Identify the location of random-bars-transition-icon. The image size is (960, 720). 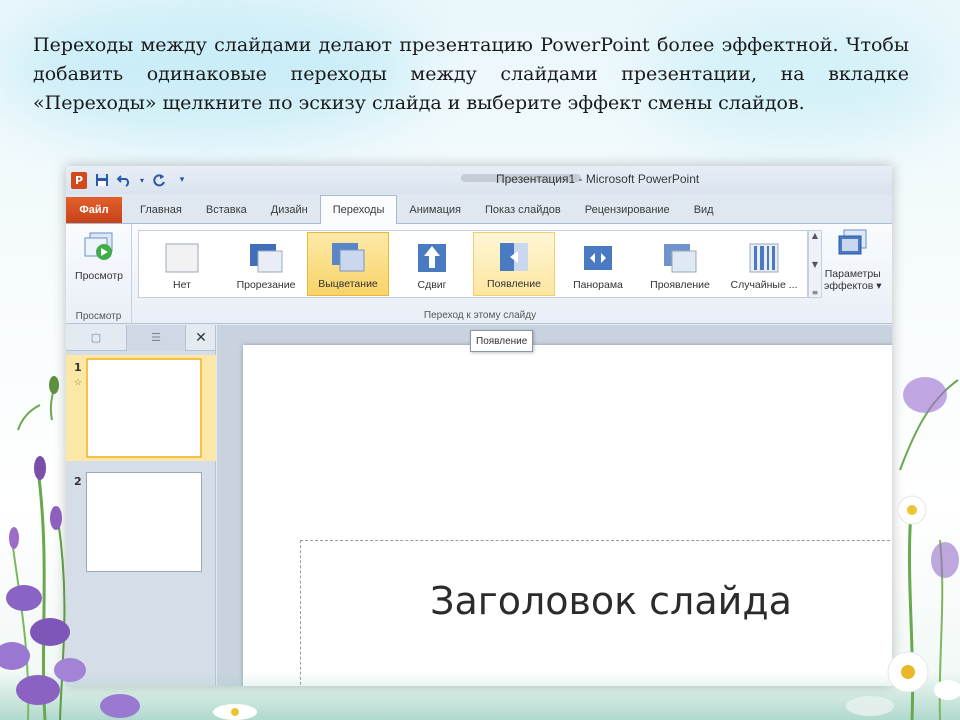
(764, 258).